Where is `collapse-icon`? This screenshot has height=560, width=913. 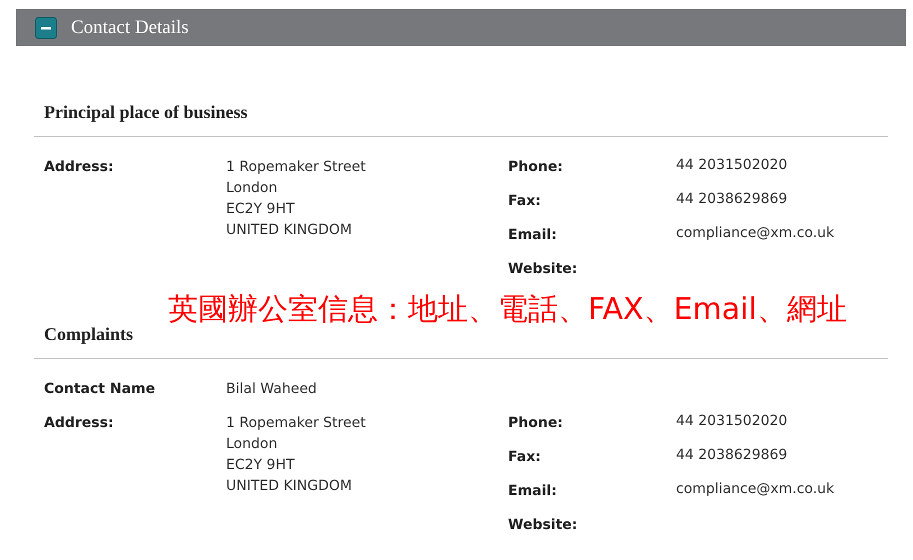 collapse-icon is located at coordinates (46, 27).